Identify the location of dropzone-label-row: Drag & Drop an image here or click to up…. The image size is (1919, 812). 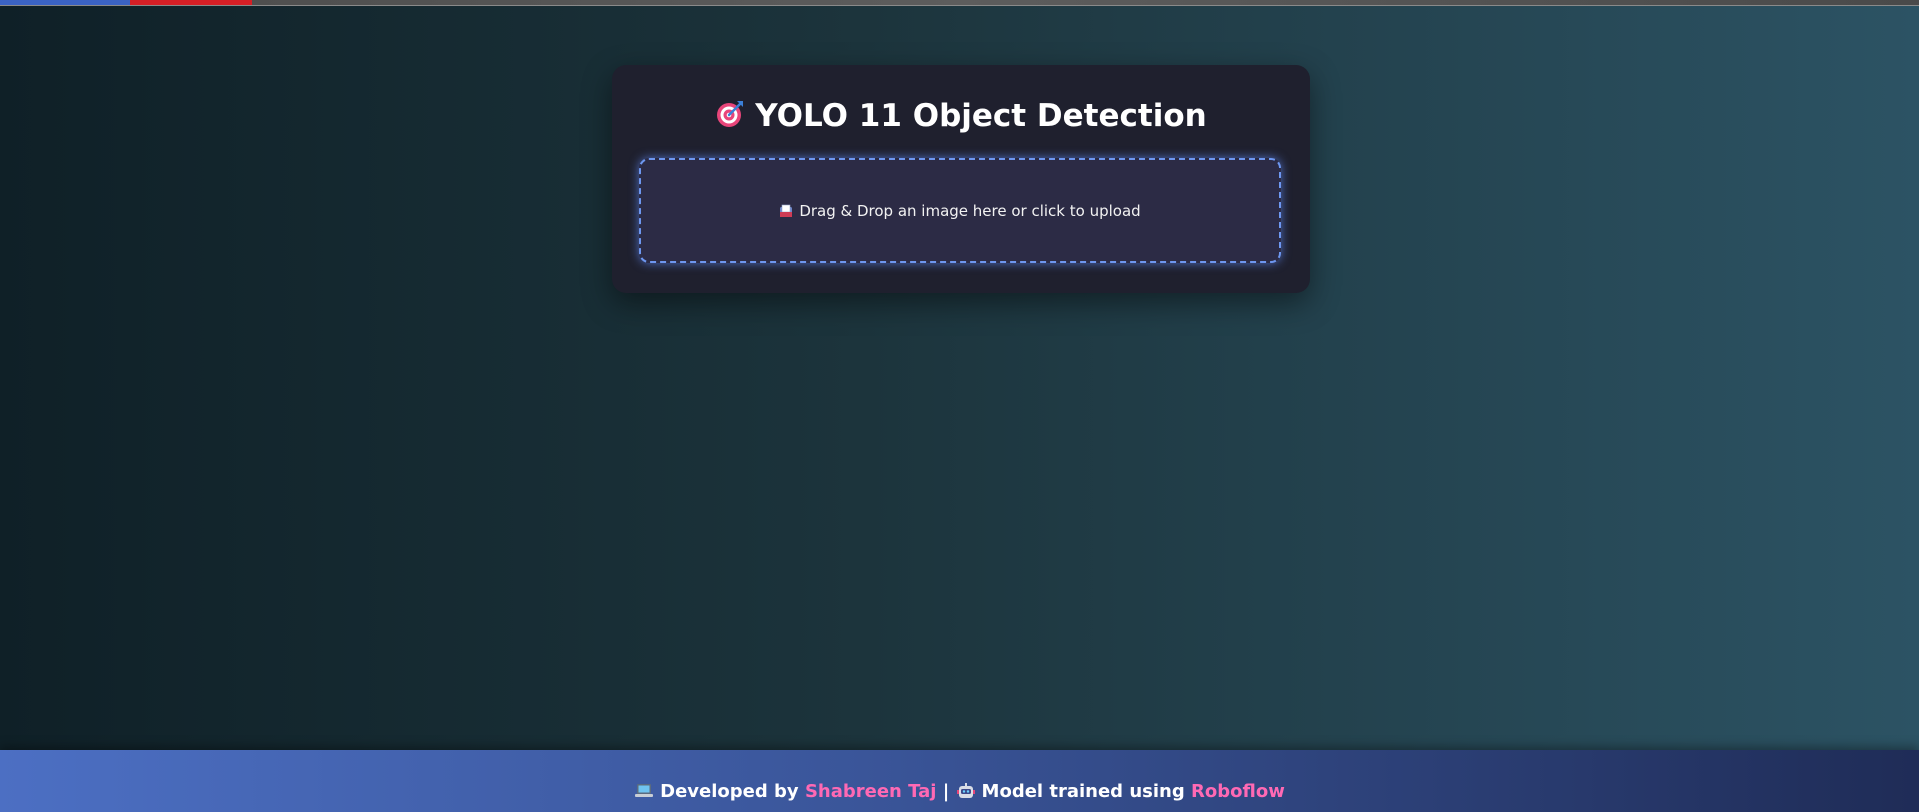
(960, 212).